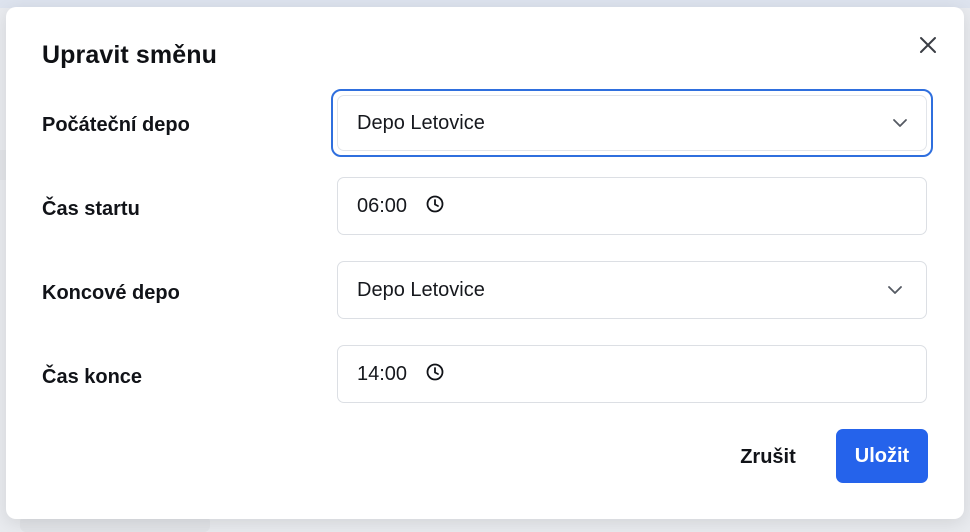 The width and height of the screenshot is (970, 532). Describe the element at coordinates (421, 122) in the screenshot. I see `start-depot-value: Depo Letovice` at that location.